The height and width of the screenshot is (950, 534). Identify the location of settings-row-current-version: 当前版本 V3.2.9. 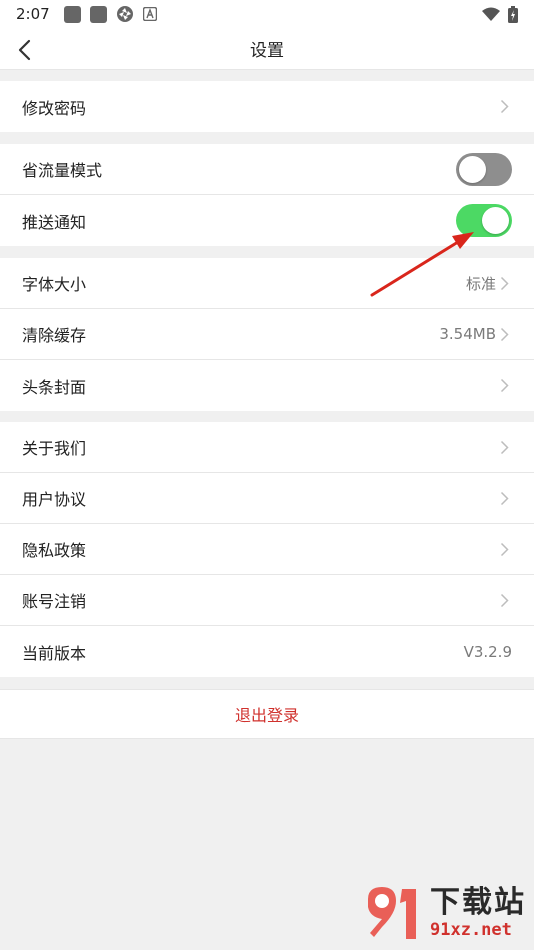
(267, 651).